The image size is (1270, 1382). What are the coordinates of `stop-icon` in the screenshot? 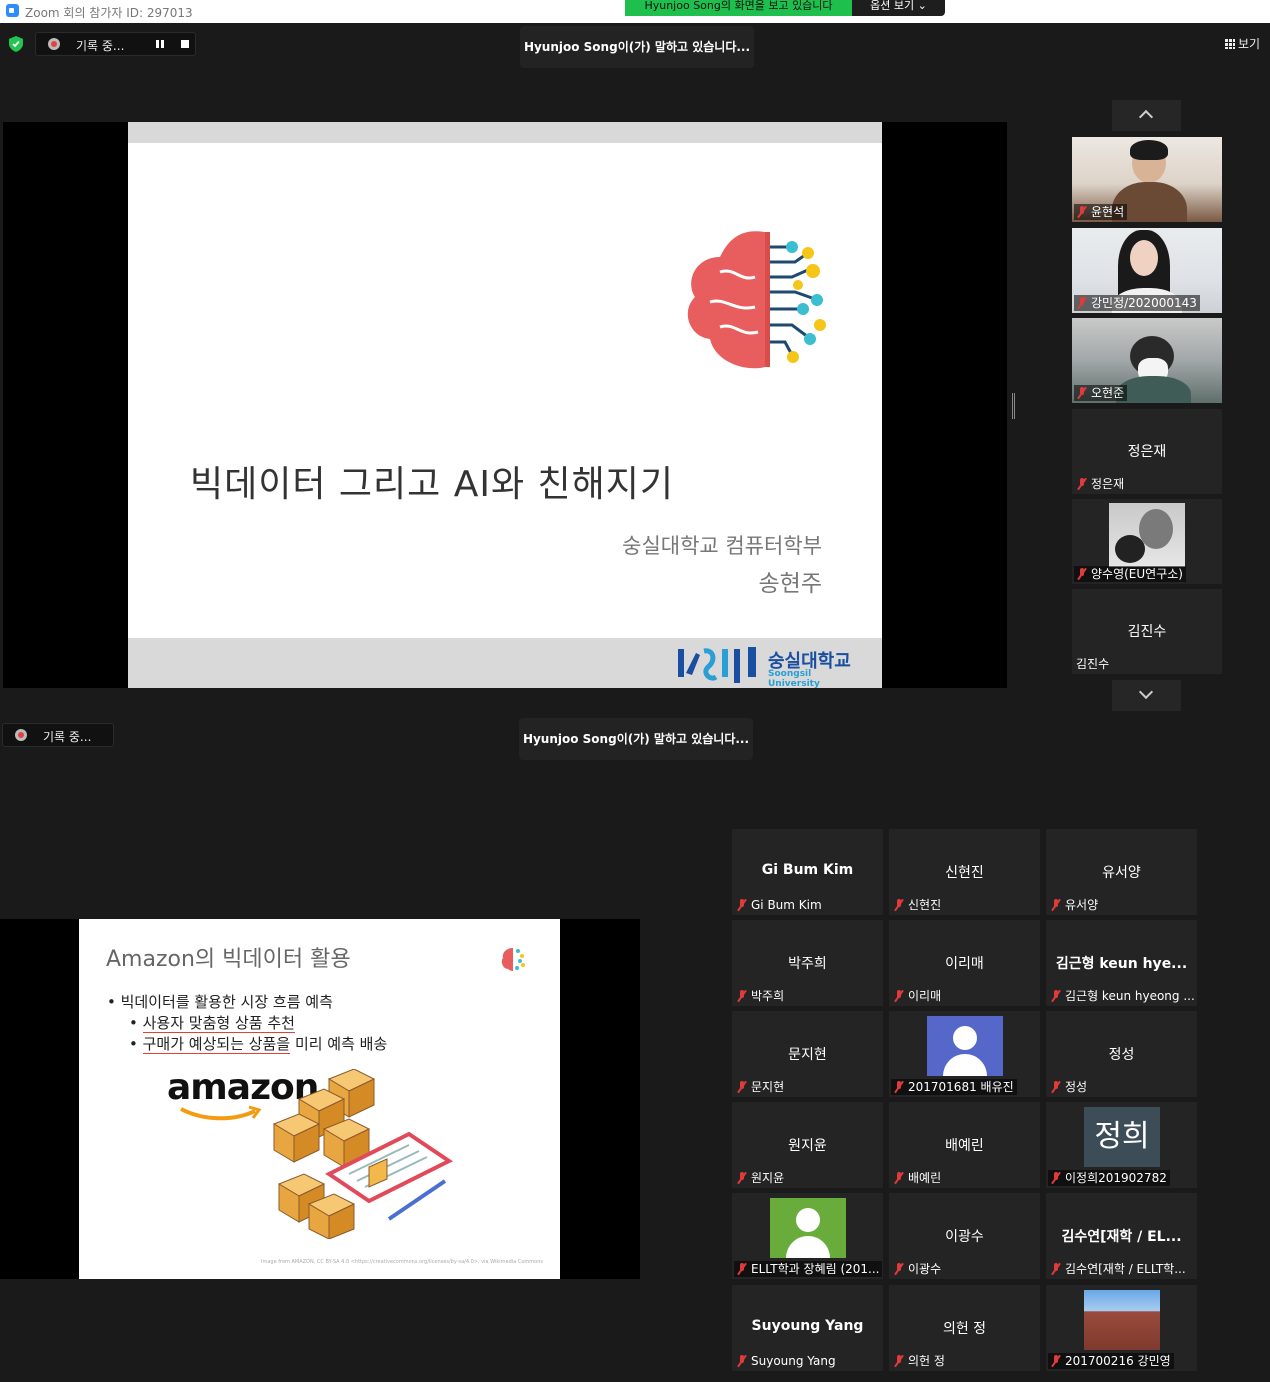 It's located at (185, 44).